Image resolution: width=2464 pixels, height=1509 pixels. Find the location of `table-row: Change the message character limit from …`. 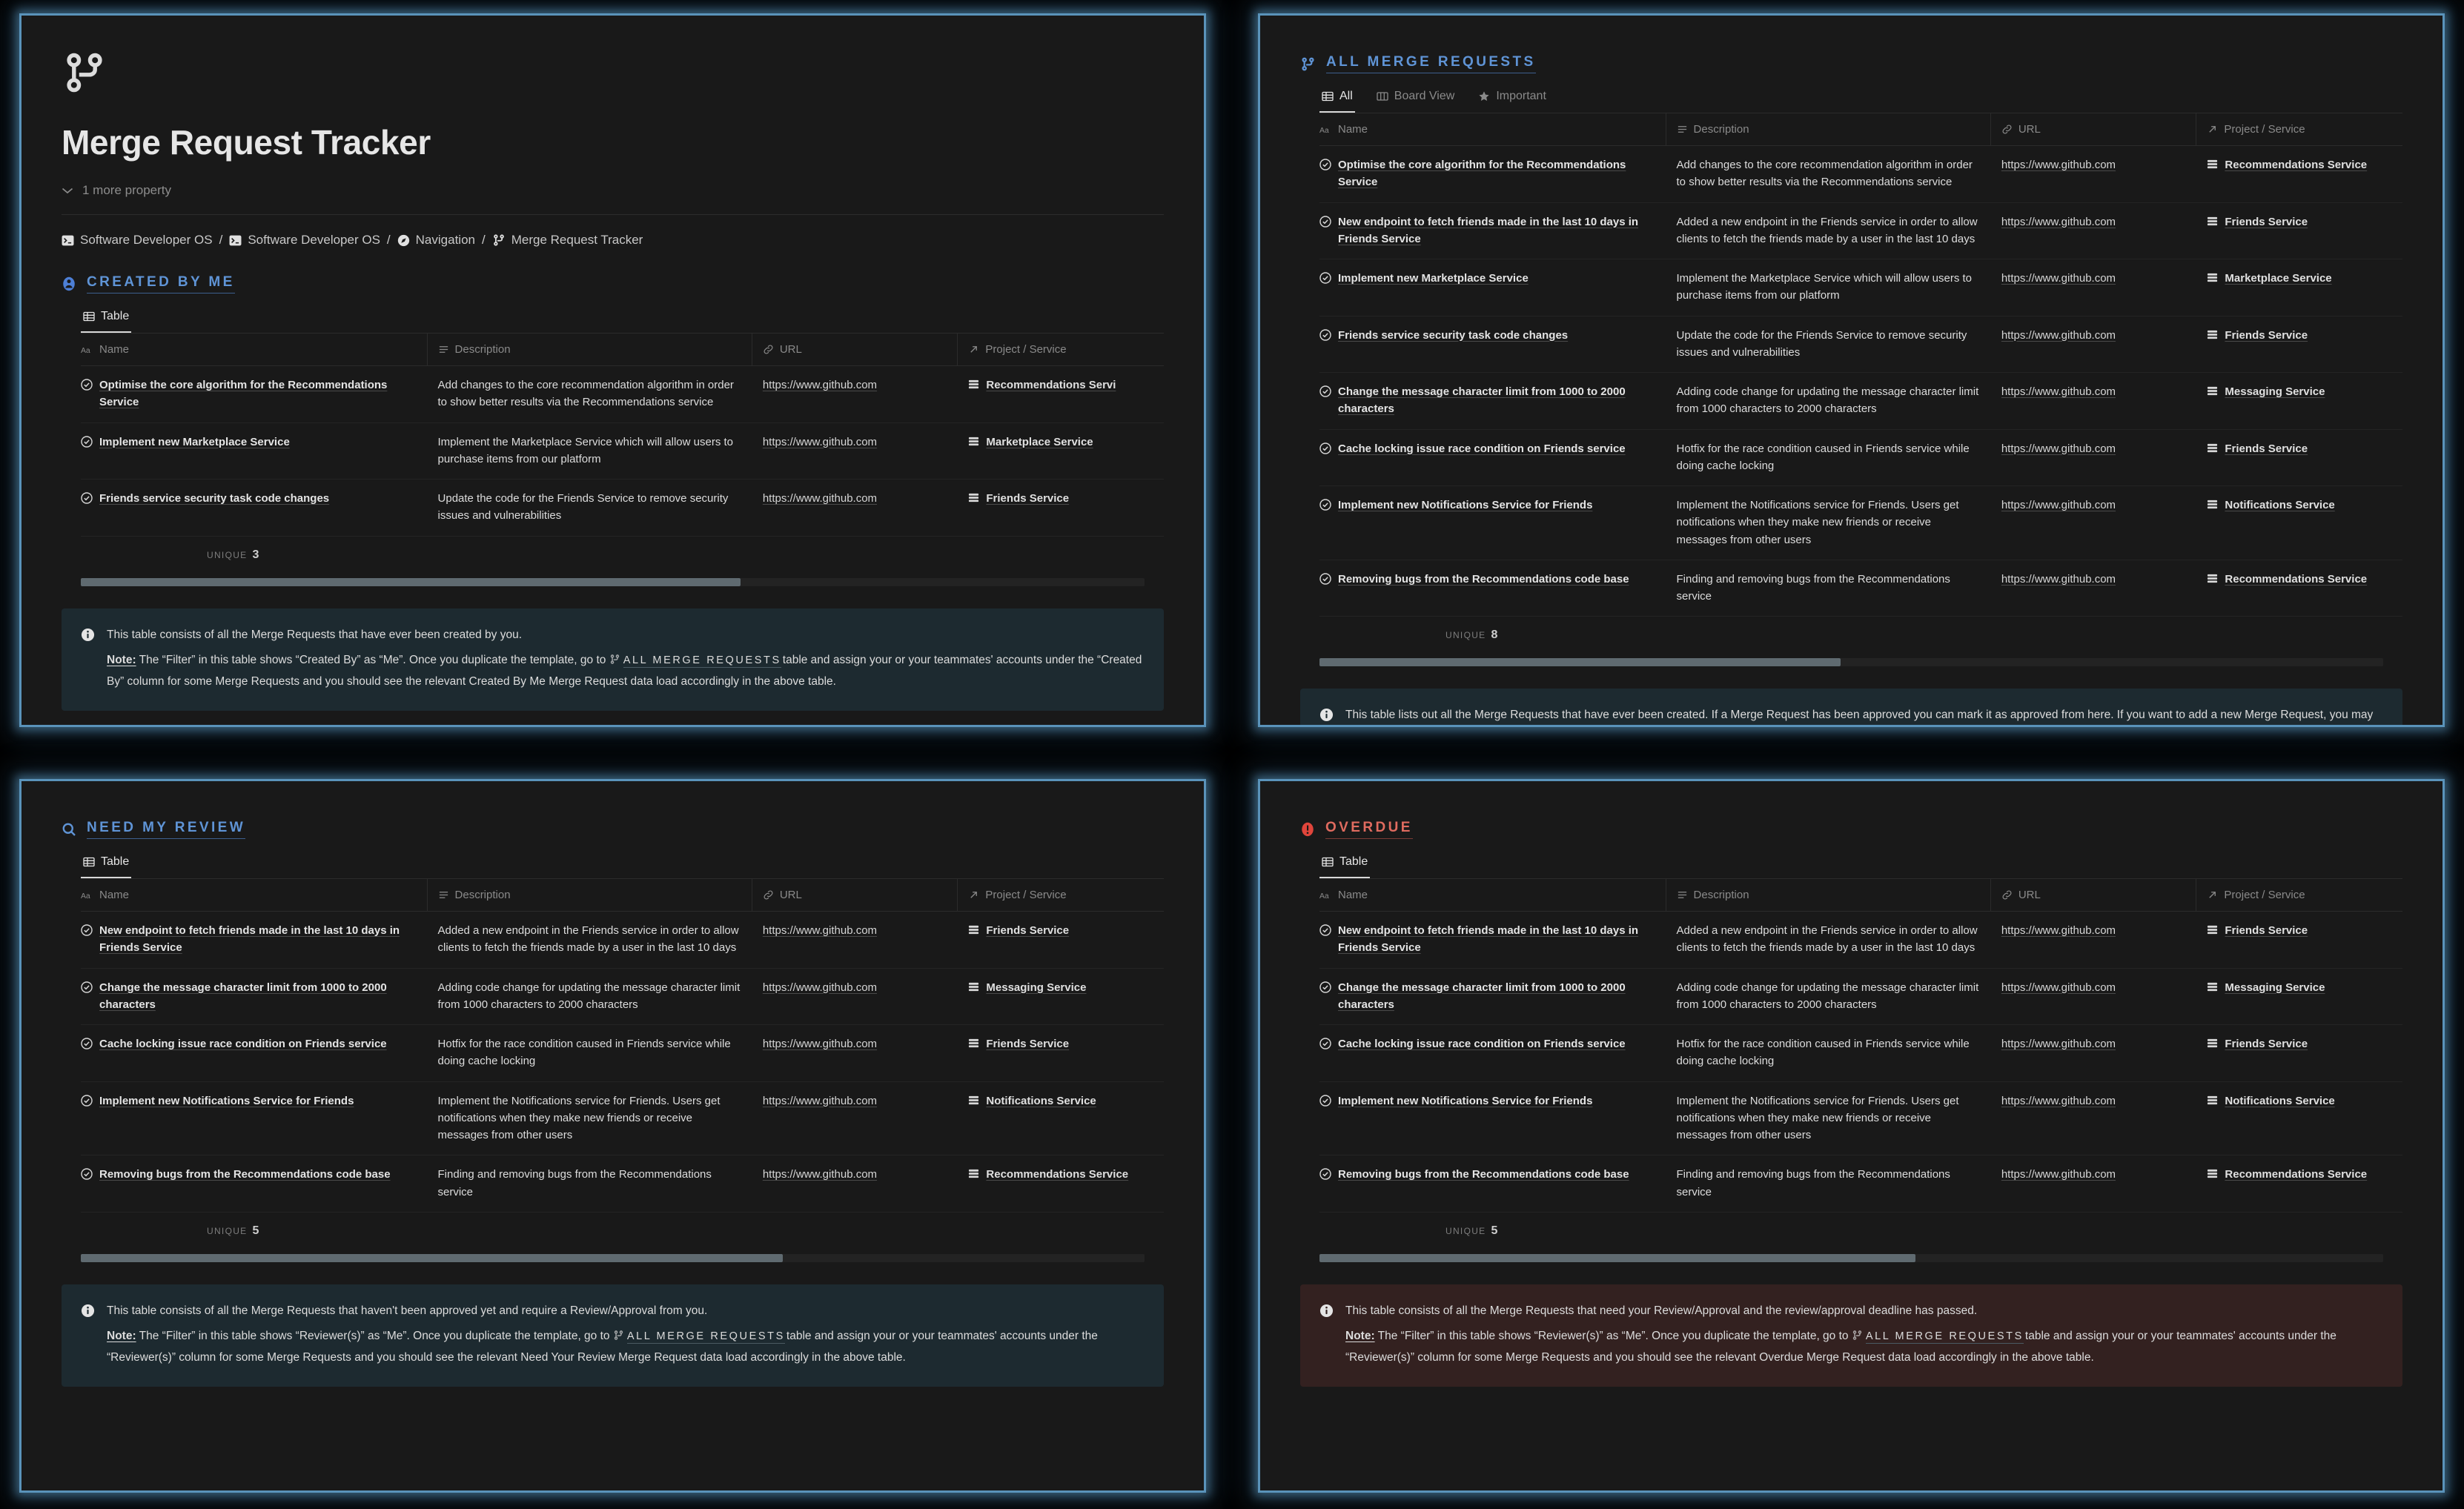

table-row: Change the message character limit from … is located at coordinates (1860, 401).